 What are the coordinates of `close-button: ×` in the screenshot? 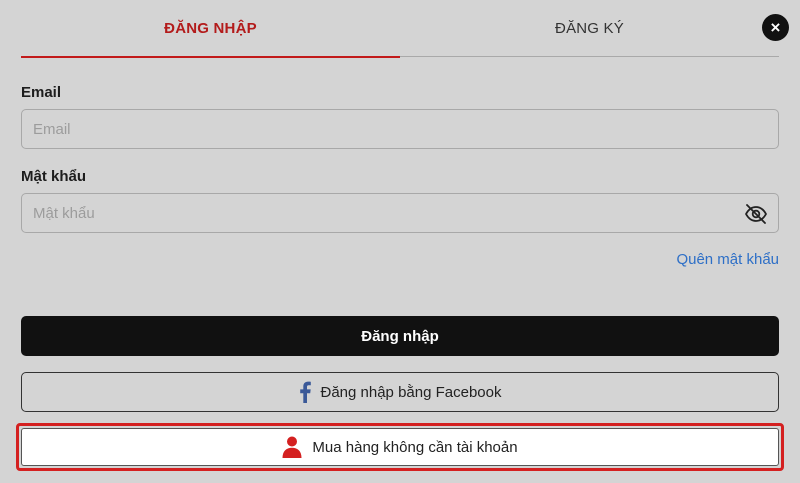 It's located at (775, 27).